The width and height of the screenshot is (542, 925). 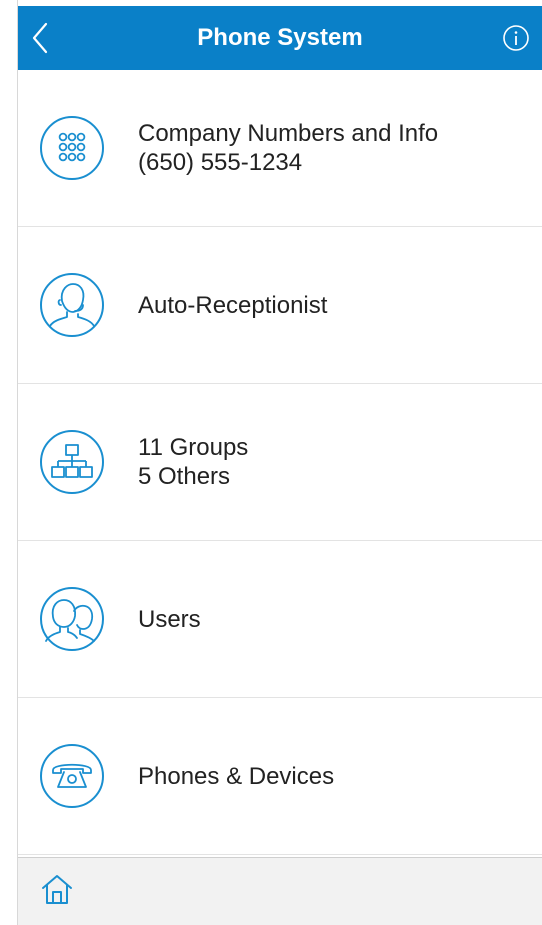 I want to click on org-chart-icon, so click(x=72, y=462).